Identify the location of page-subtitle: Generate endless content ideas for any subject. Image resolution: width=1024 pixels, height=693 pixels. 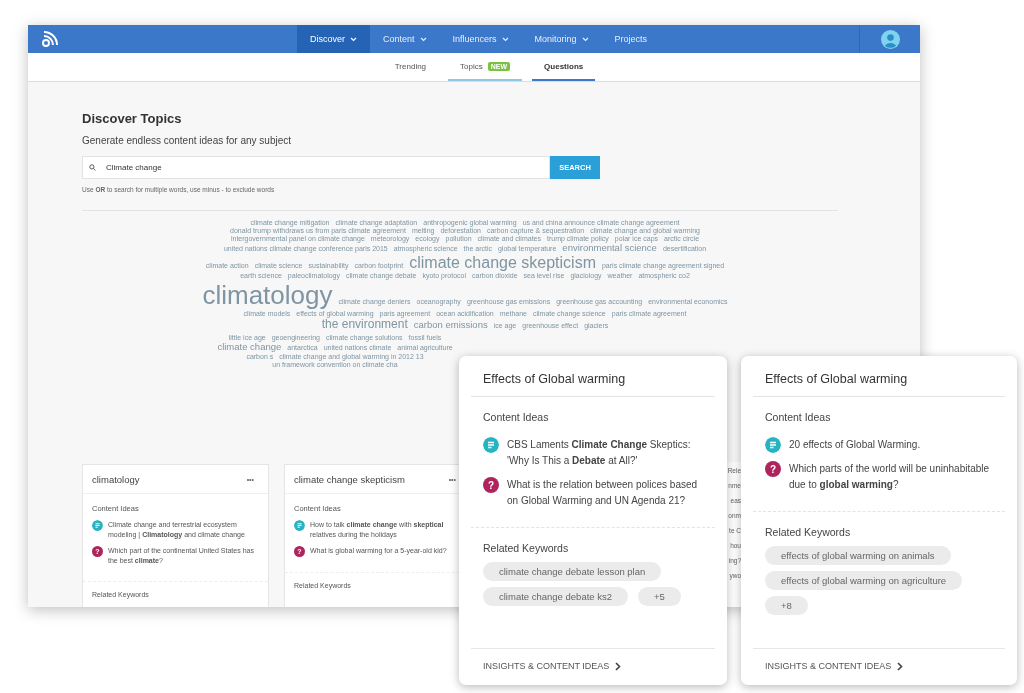
(187, 141).